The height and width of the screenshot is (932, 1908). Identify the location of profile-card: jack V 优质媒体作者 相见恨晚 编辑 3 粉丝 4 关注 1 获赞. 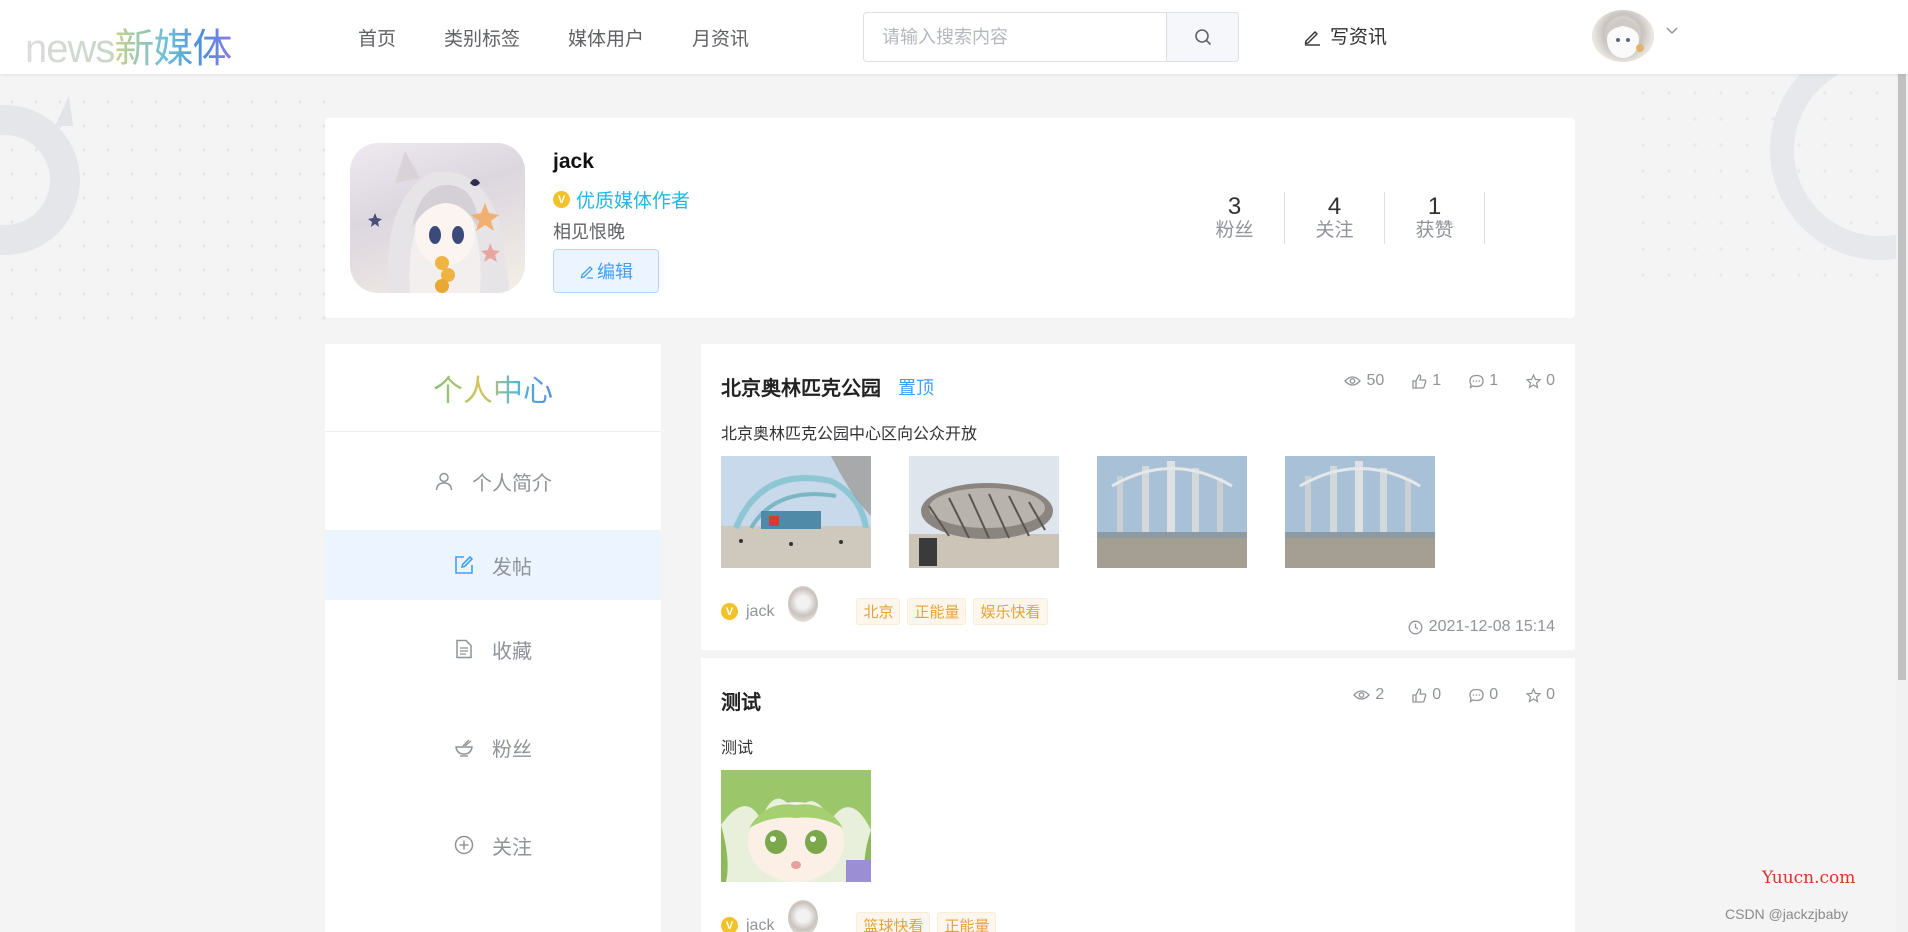
(950, 218).